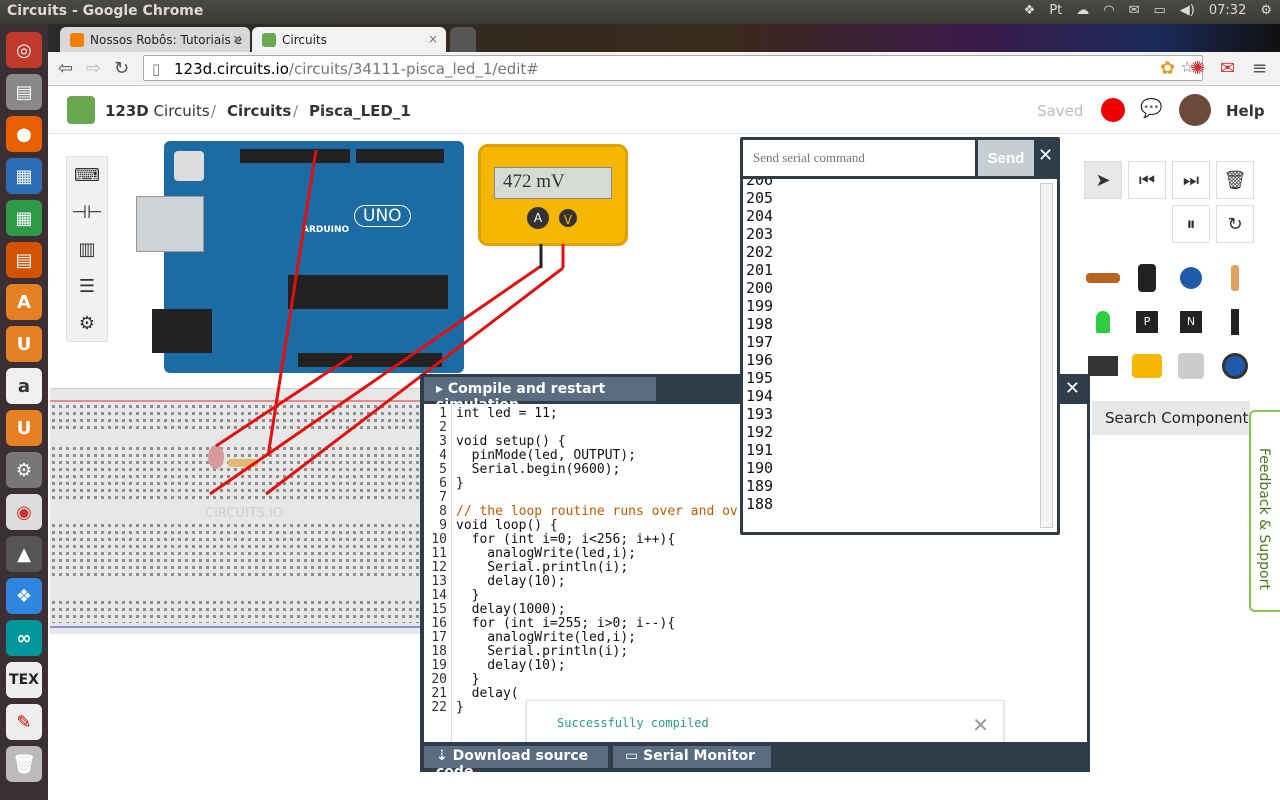 The height and width of the screenshot is (800, 1280). I want to click on line-number: 13, so click(439, 581).